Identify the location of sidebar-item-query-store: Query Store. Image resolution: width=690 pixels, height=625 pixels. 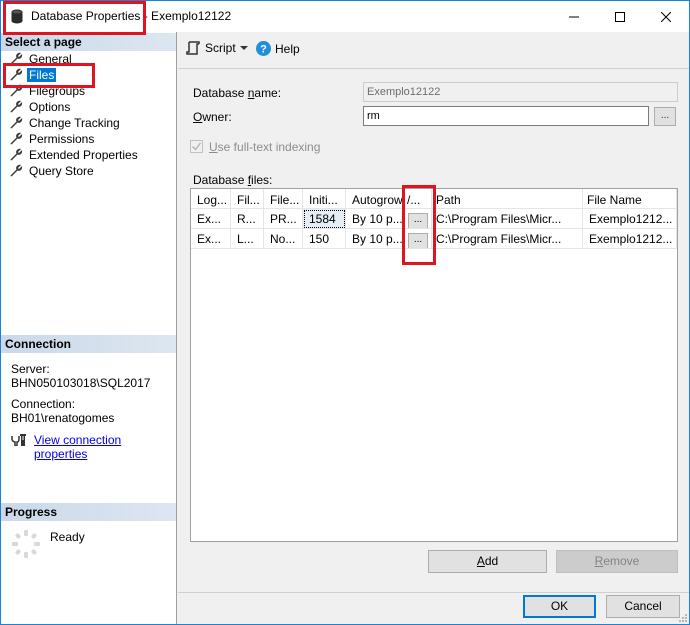
(52, 171).